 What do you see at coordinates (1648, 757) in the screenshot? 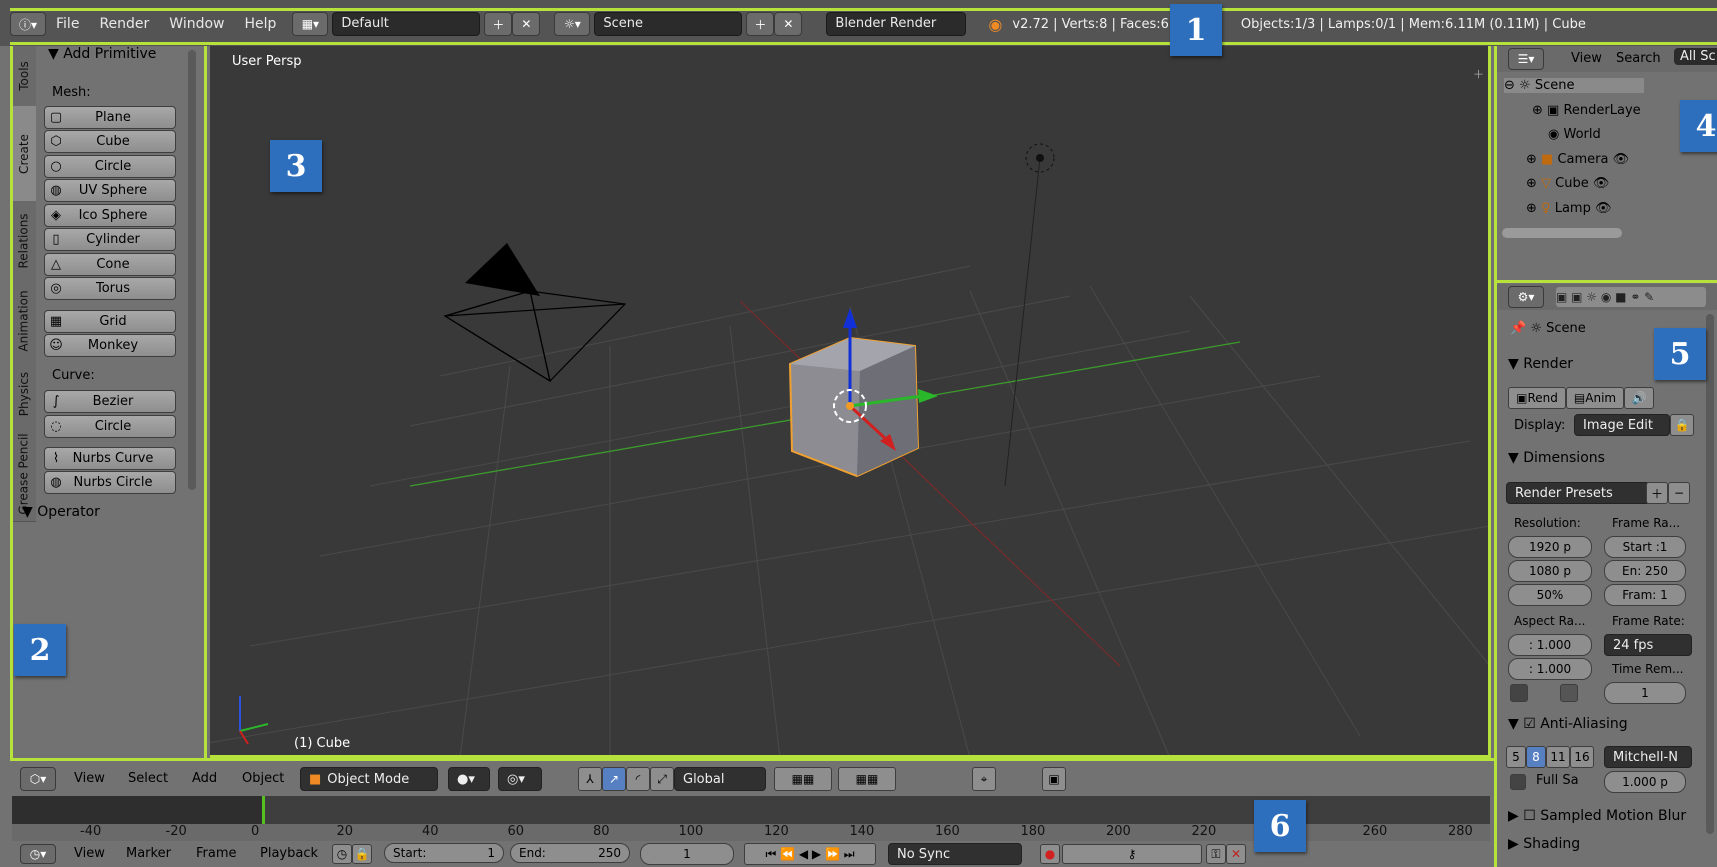
I see `aa-filter-select: Mitchell-N` at bounding box center [1648, 757].